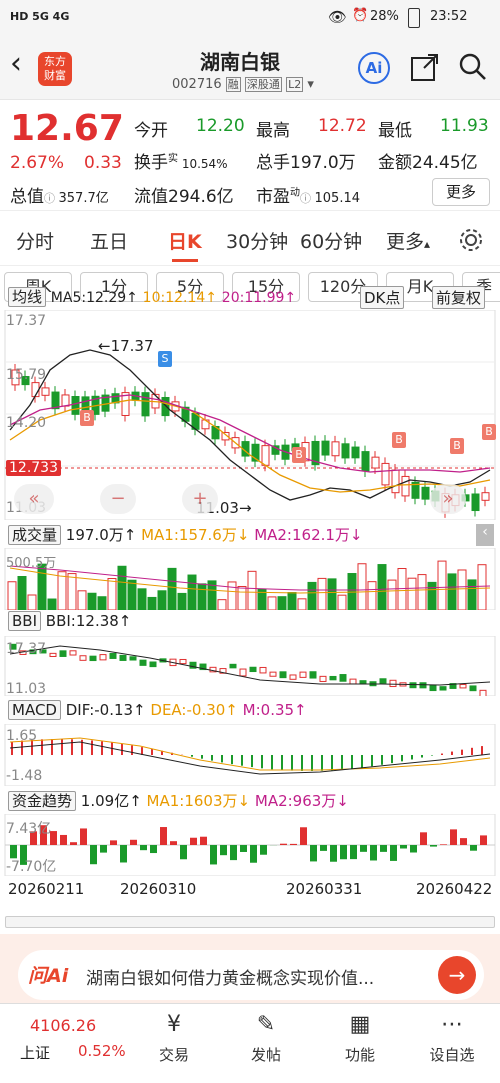  I want to click on macd-chart, so click(250, 755).